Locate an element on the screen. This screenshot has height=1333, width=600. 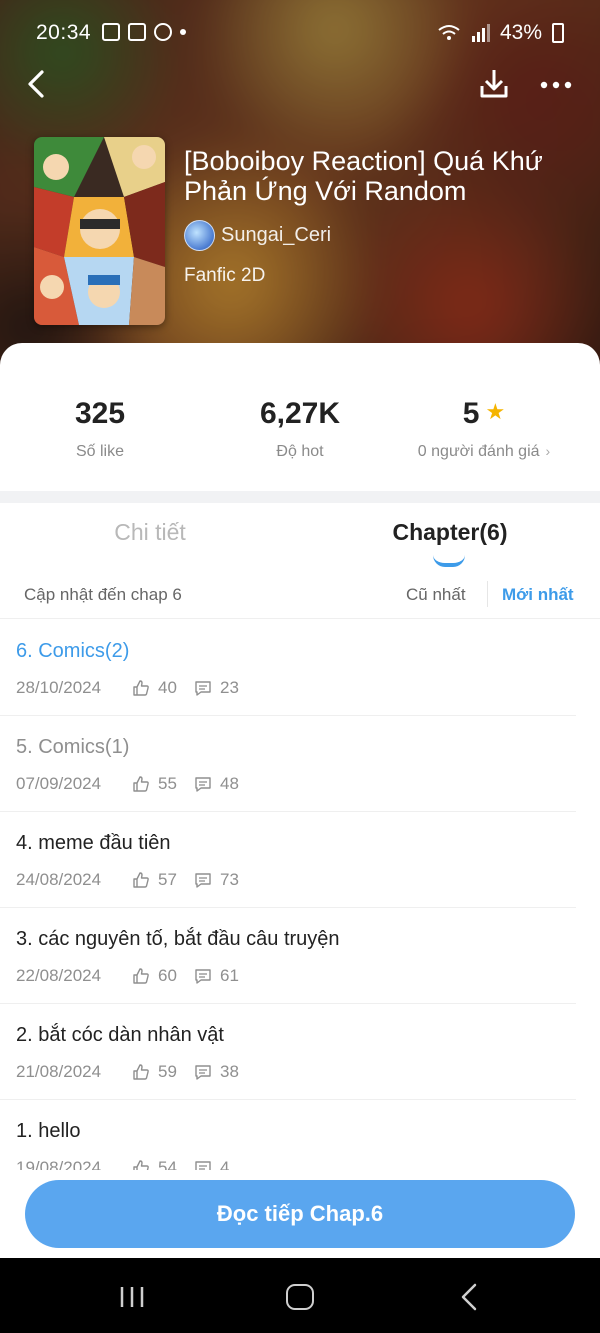
sort-newest-button: Mới nhất is located at coordinates (538, 595).